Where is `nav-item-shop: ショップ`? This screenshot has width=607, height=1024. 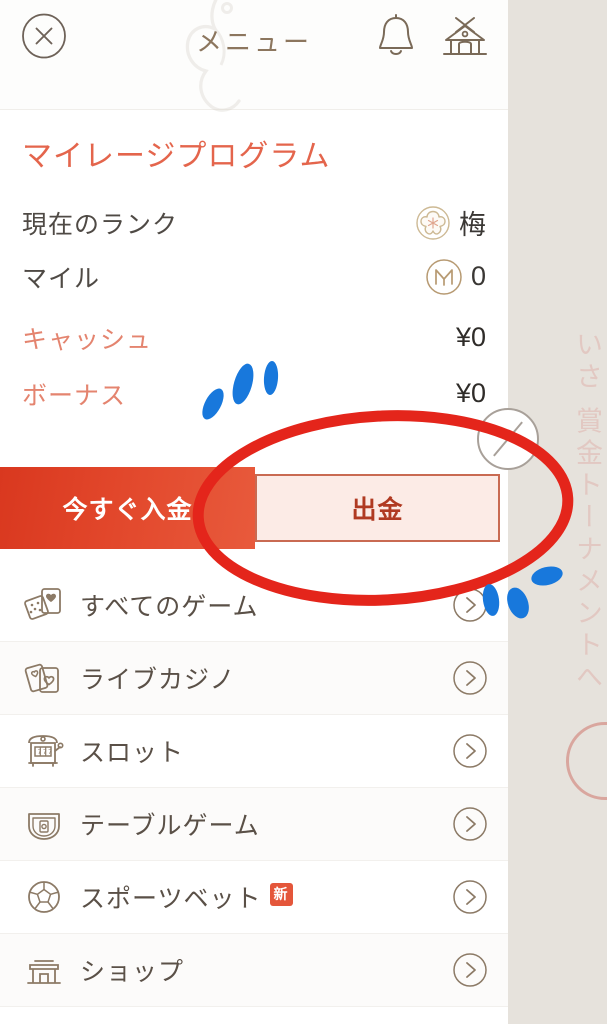
nav-item-shop: ショップ is located at coordinates (254, 970).